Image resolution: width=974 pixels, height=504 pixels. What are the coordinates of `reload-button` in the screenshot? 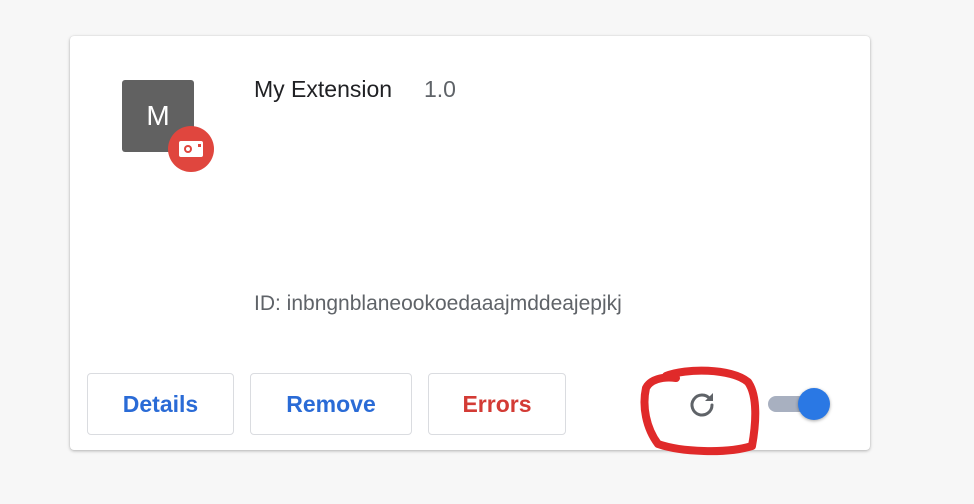 It's located at (702, 404).